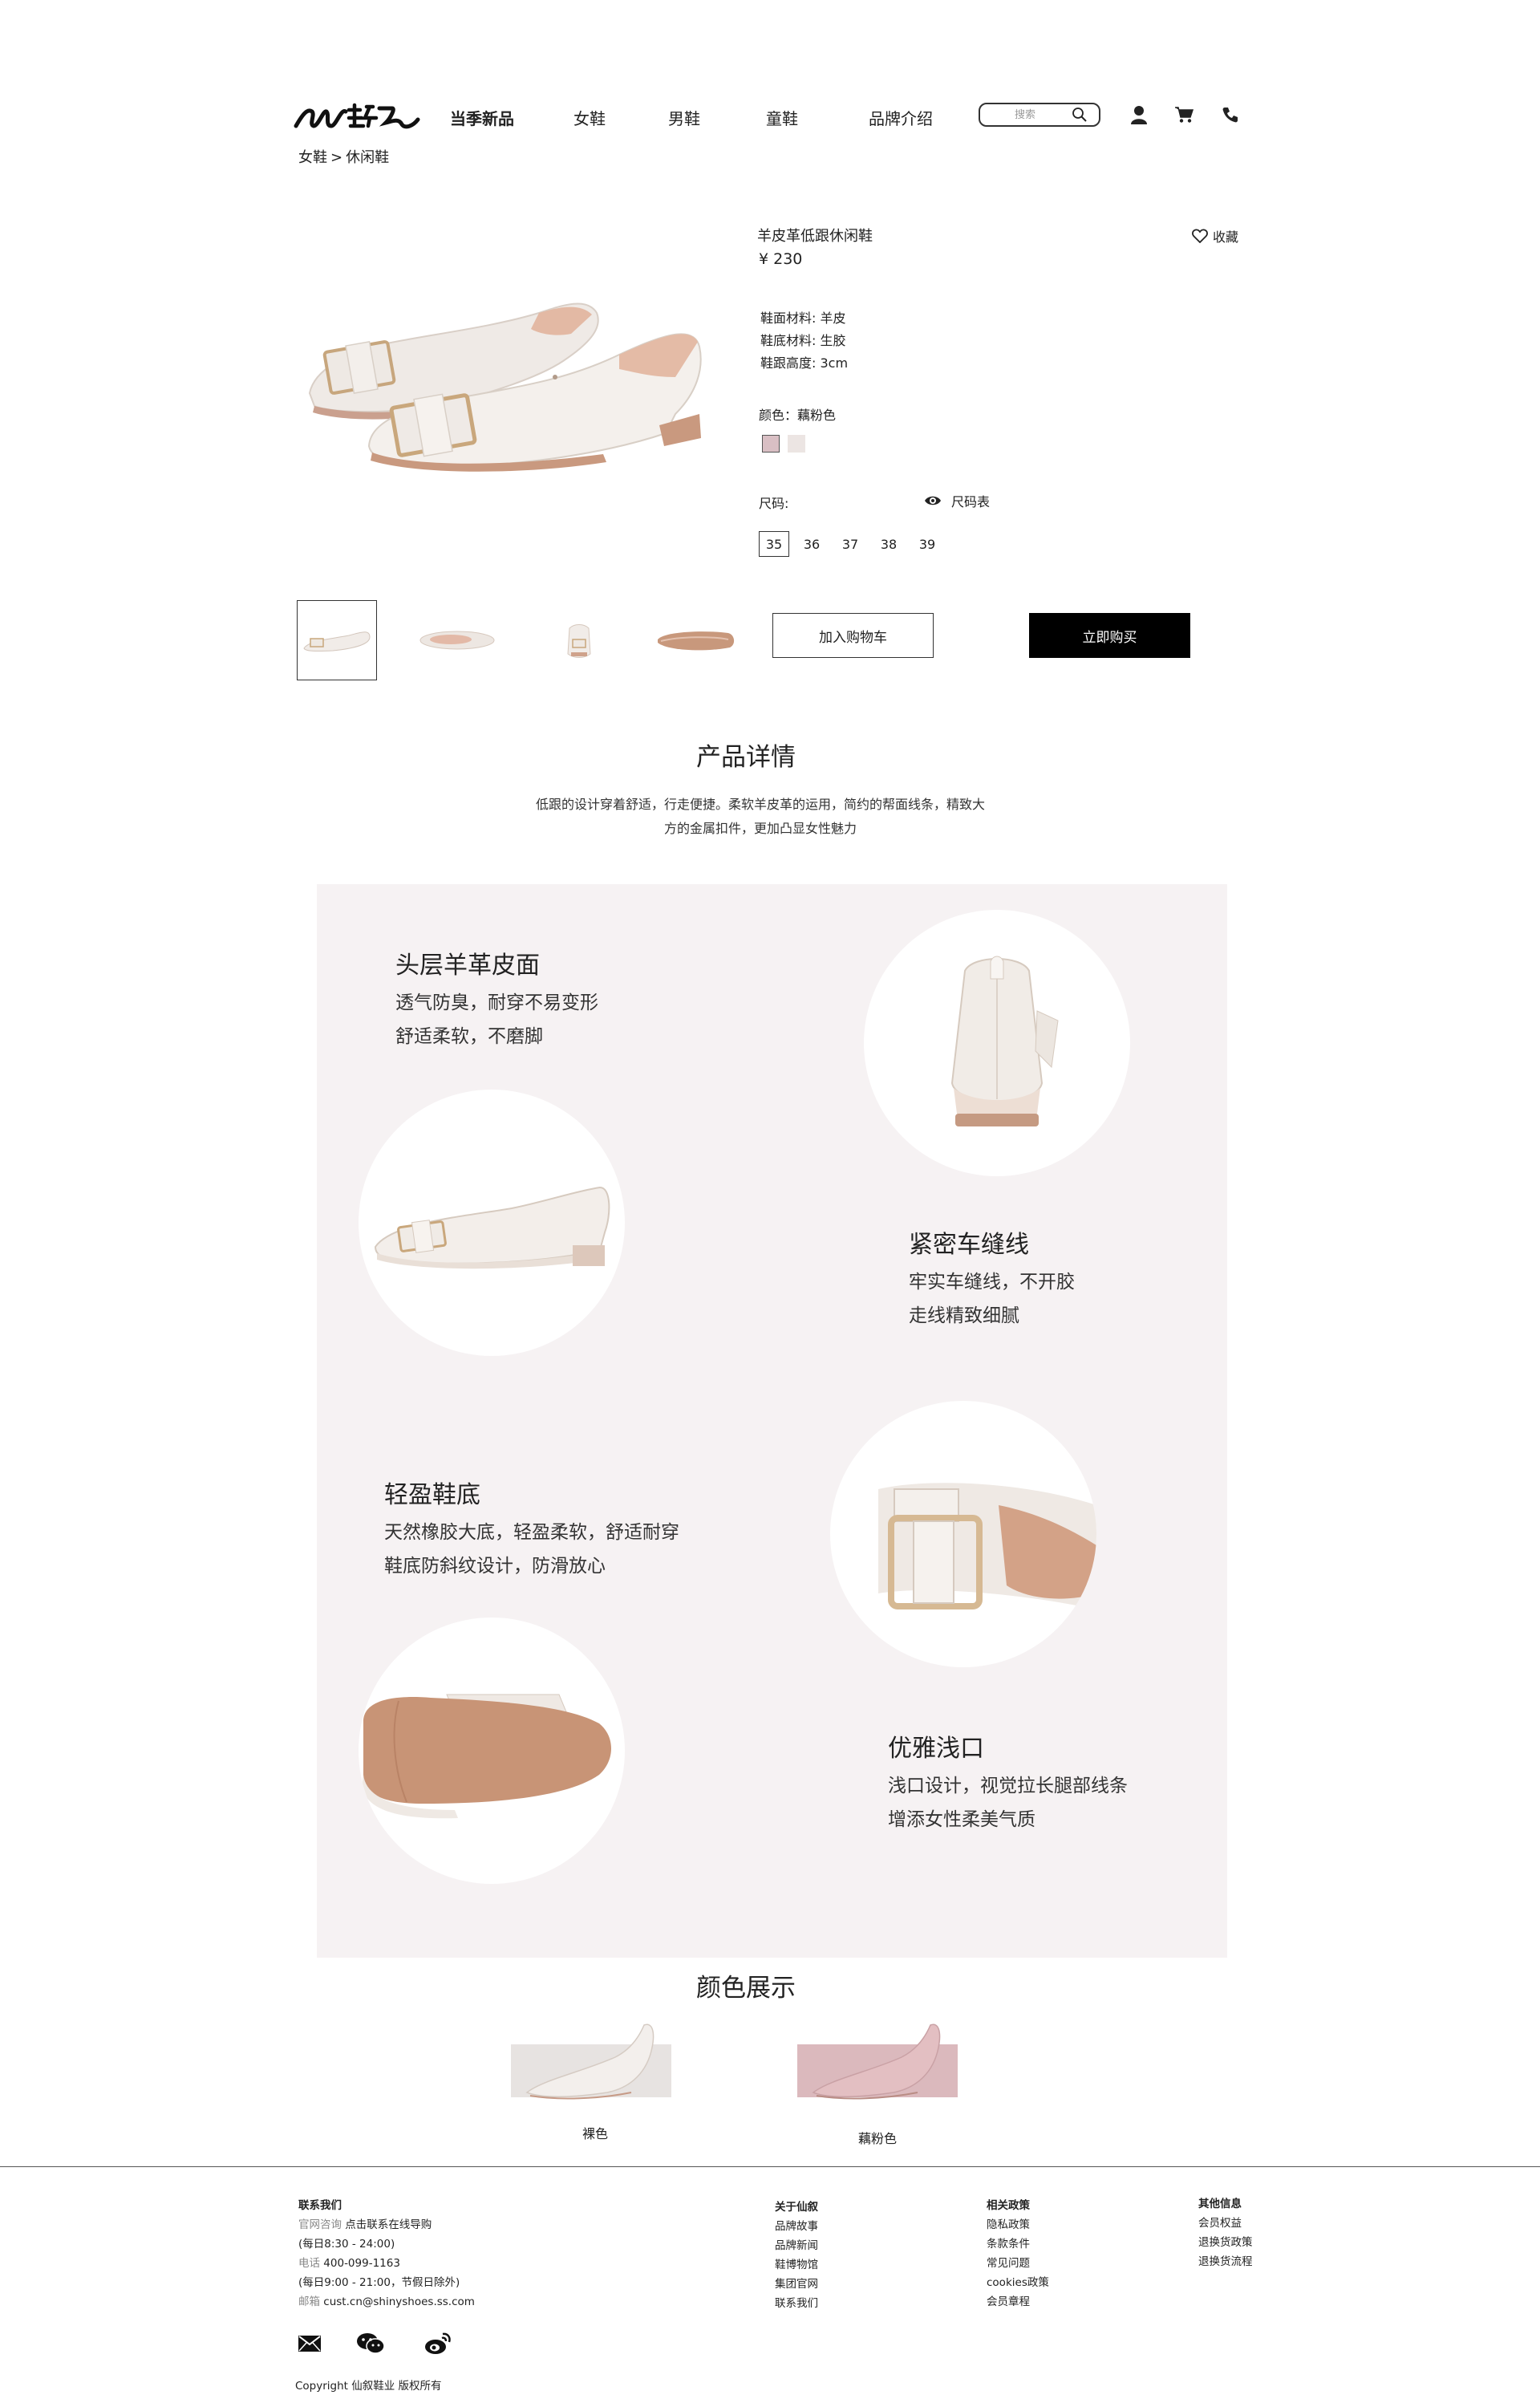 This screenshot has height=2407, width=1540. What do you see at coordinates (492, 1751) in the screenshot?
I see `sole-detail-image` at bounding box center [492, 1751].